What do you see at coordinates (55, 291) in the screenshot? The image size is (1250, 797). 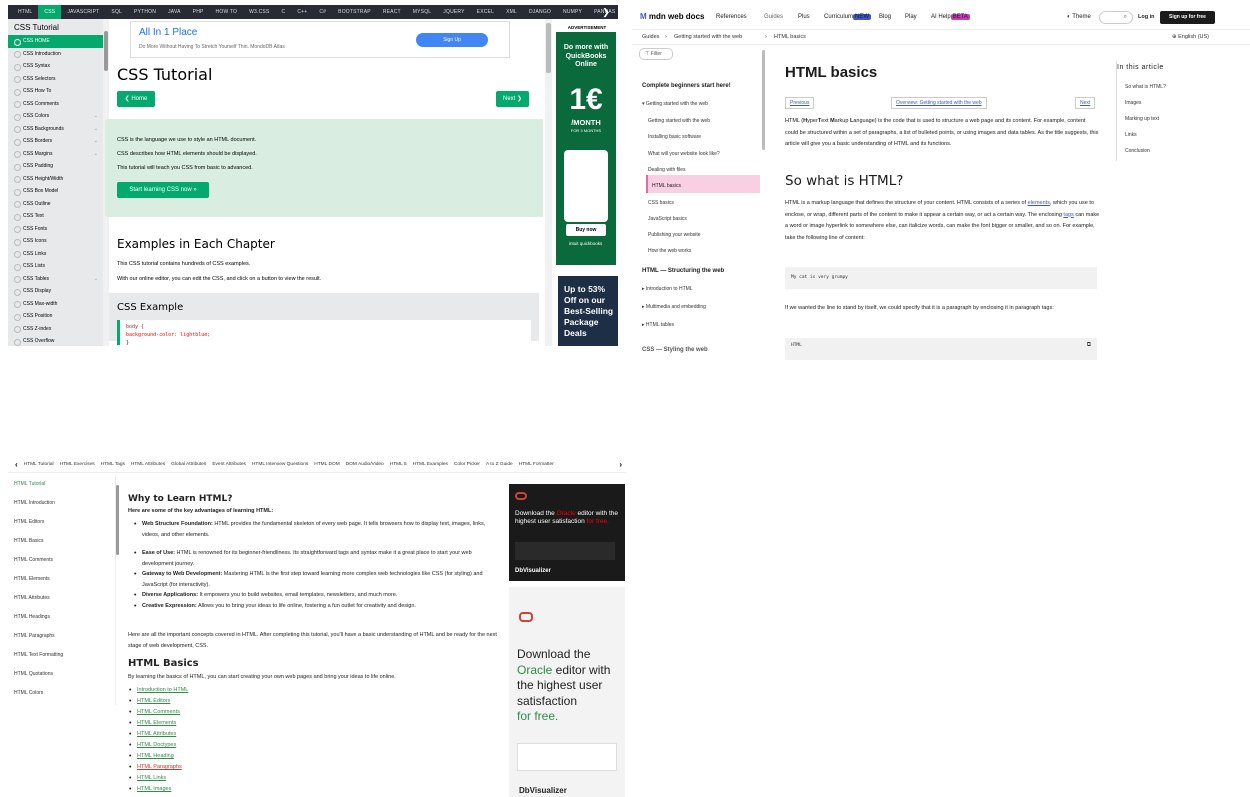 I see `sidebar-item: CSS Display` at bounding box center [55, 291].